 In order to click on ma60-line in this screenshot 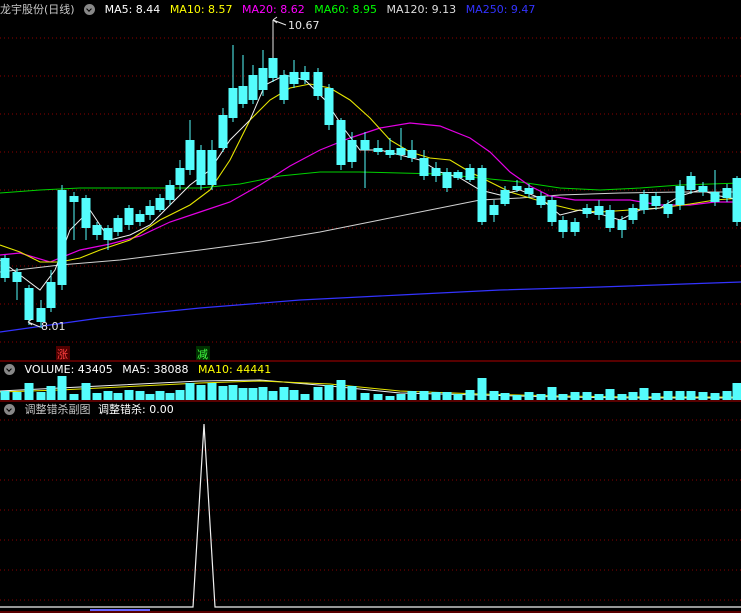, I will do `click(370, 182)`.